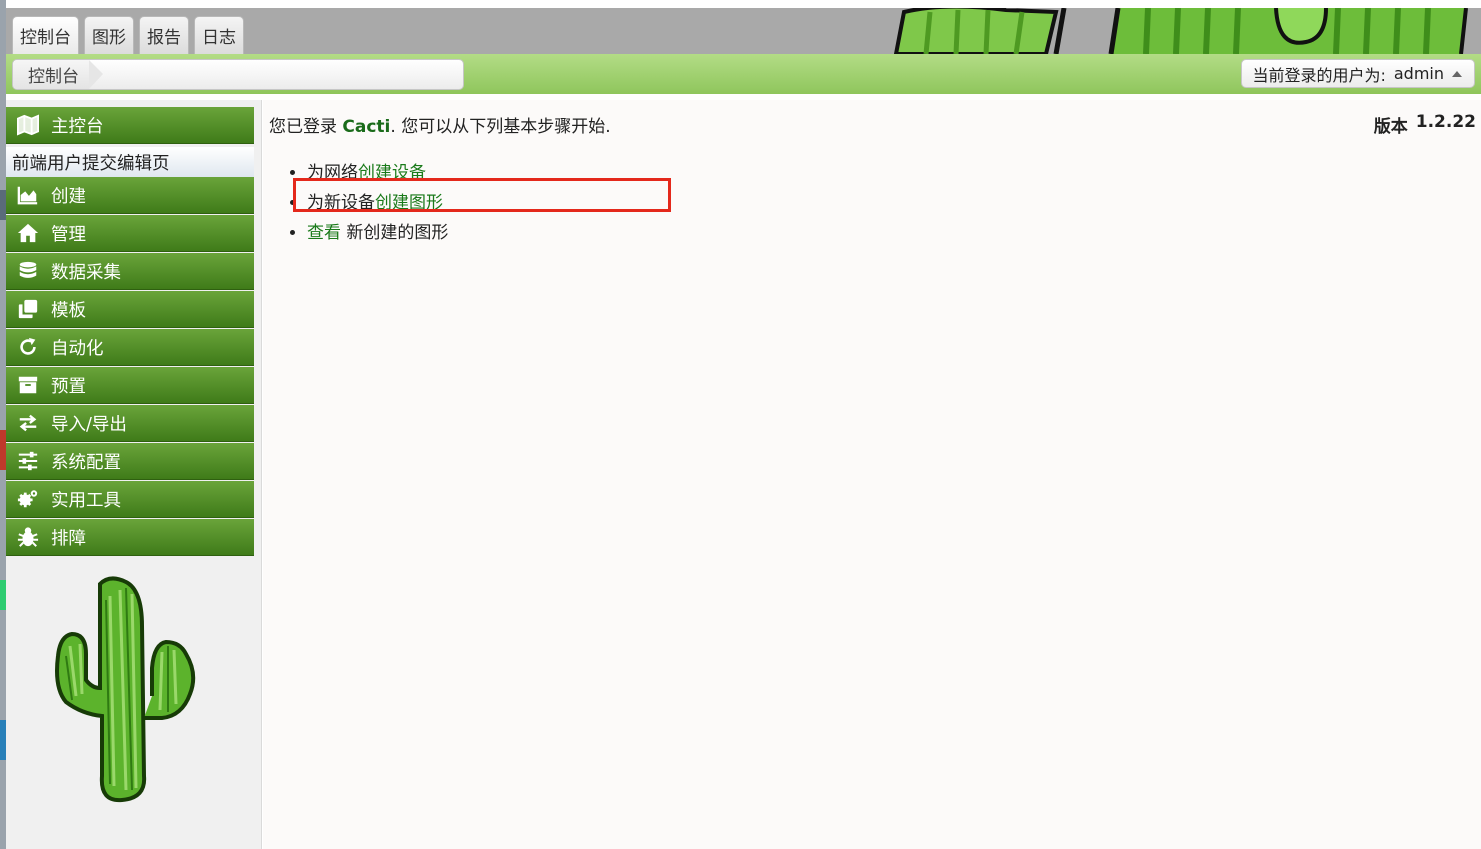 The image size is (1481, 849). Describe the element at coordinates (28, 499) in the screenshot. I see `cogs-icon` at that location.